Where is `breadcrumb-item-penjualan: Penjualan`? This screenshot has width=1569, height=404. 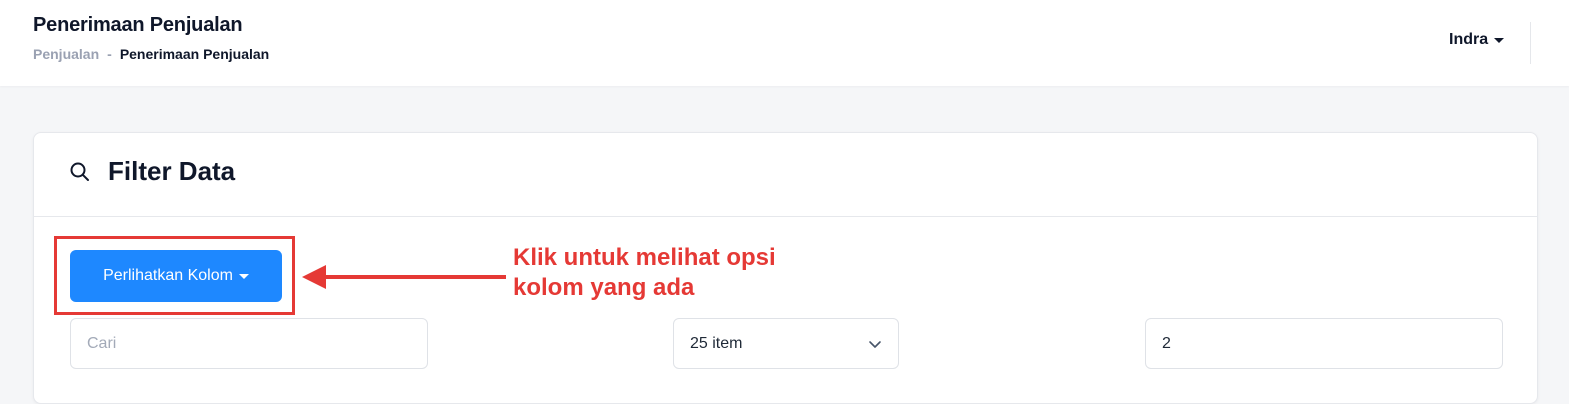 breadcrumb-item-penjualan: Penjualan is located at coordinates (66, 54).